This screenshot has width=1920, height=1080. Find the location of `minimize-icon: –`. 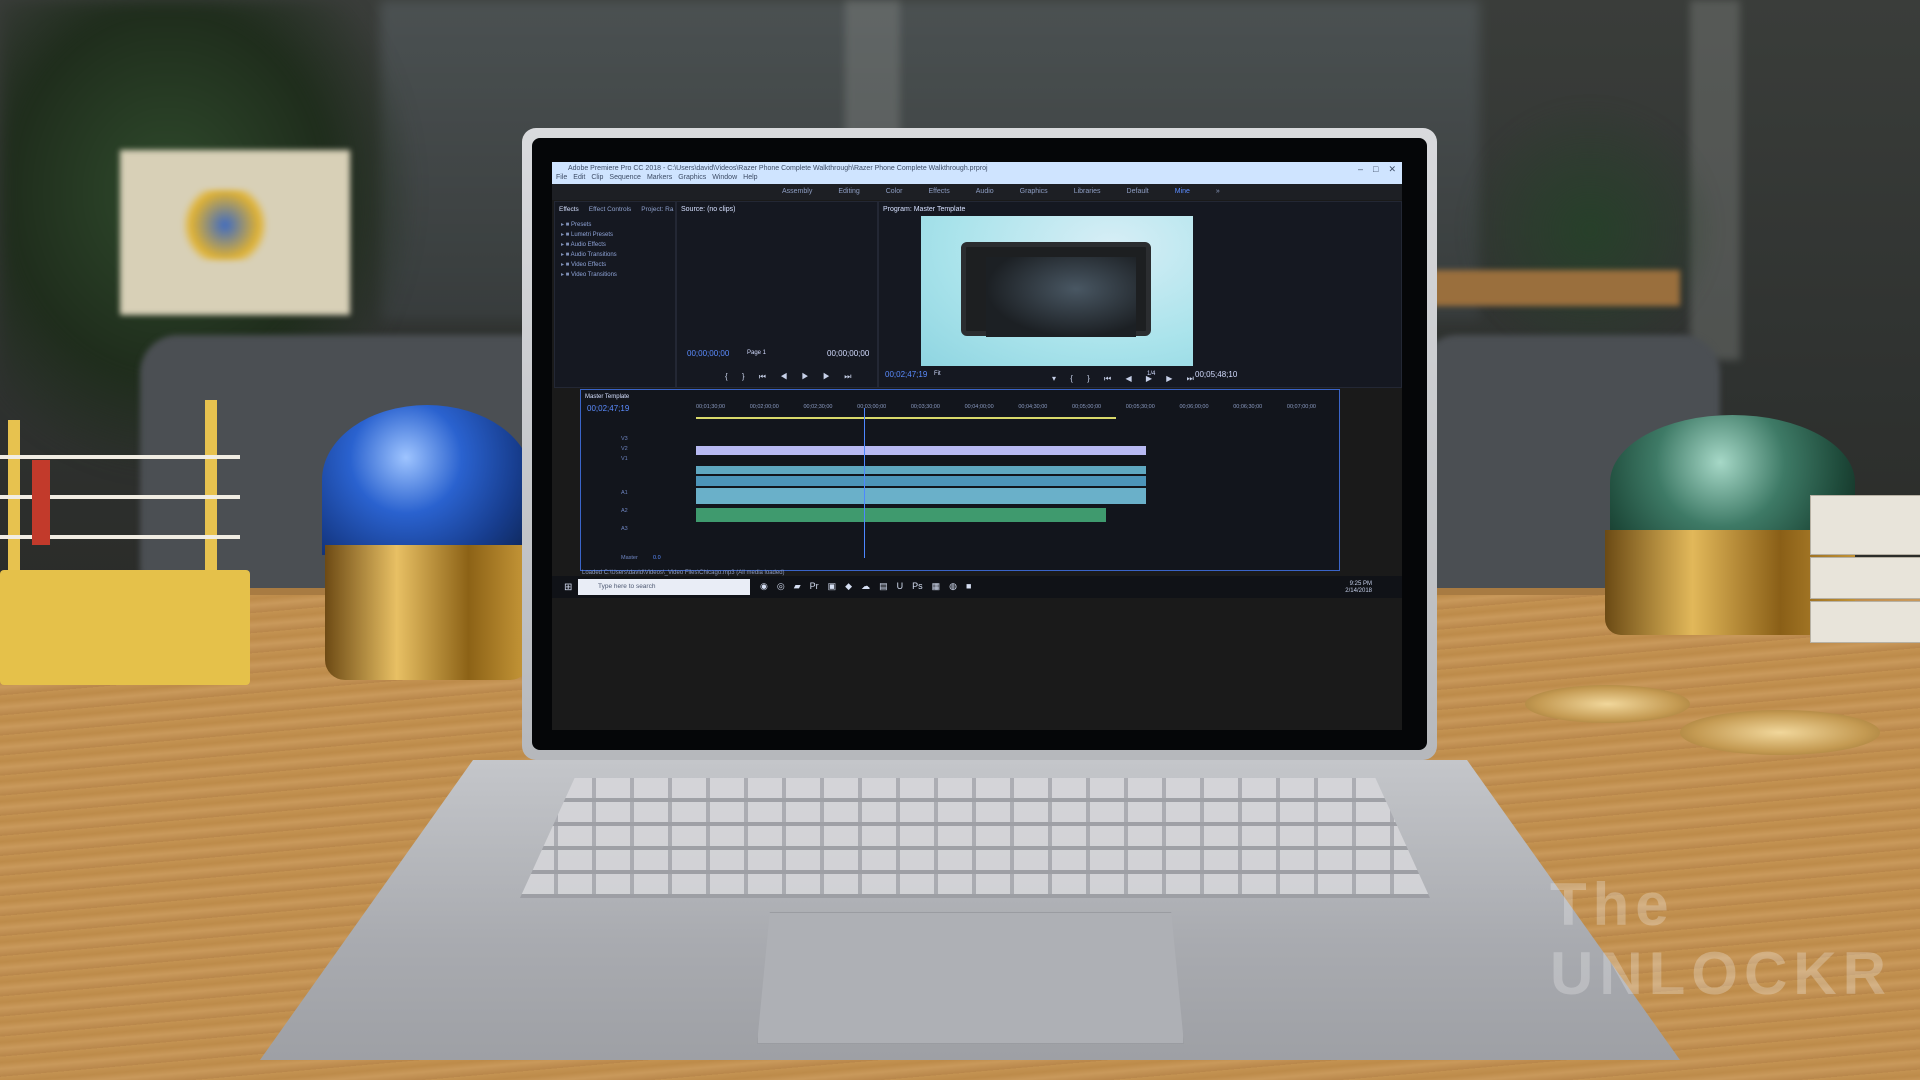

minimize-icon: – is located at coordinates (1360, 169).